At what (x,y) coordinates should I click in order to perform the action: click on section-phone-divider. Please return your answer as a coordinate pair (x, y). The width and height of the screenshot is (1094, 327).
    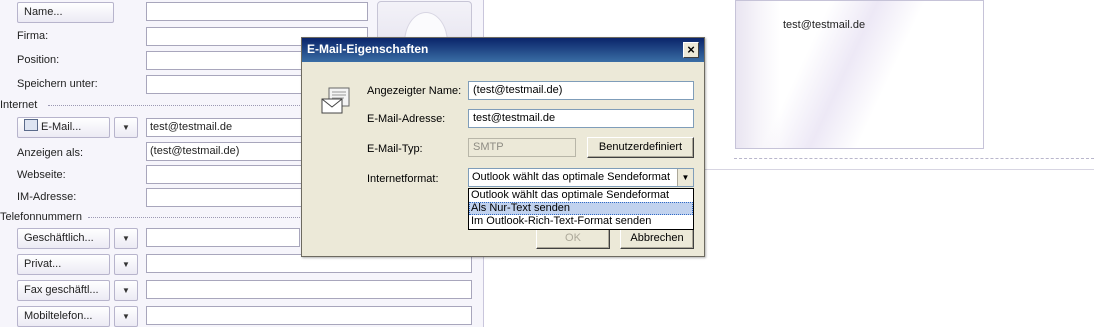
    Looking at the image, I should click on (196, 217).